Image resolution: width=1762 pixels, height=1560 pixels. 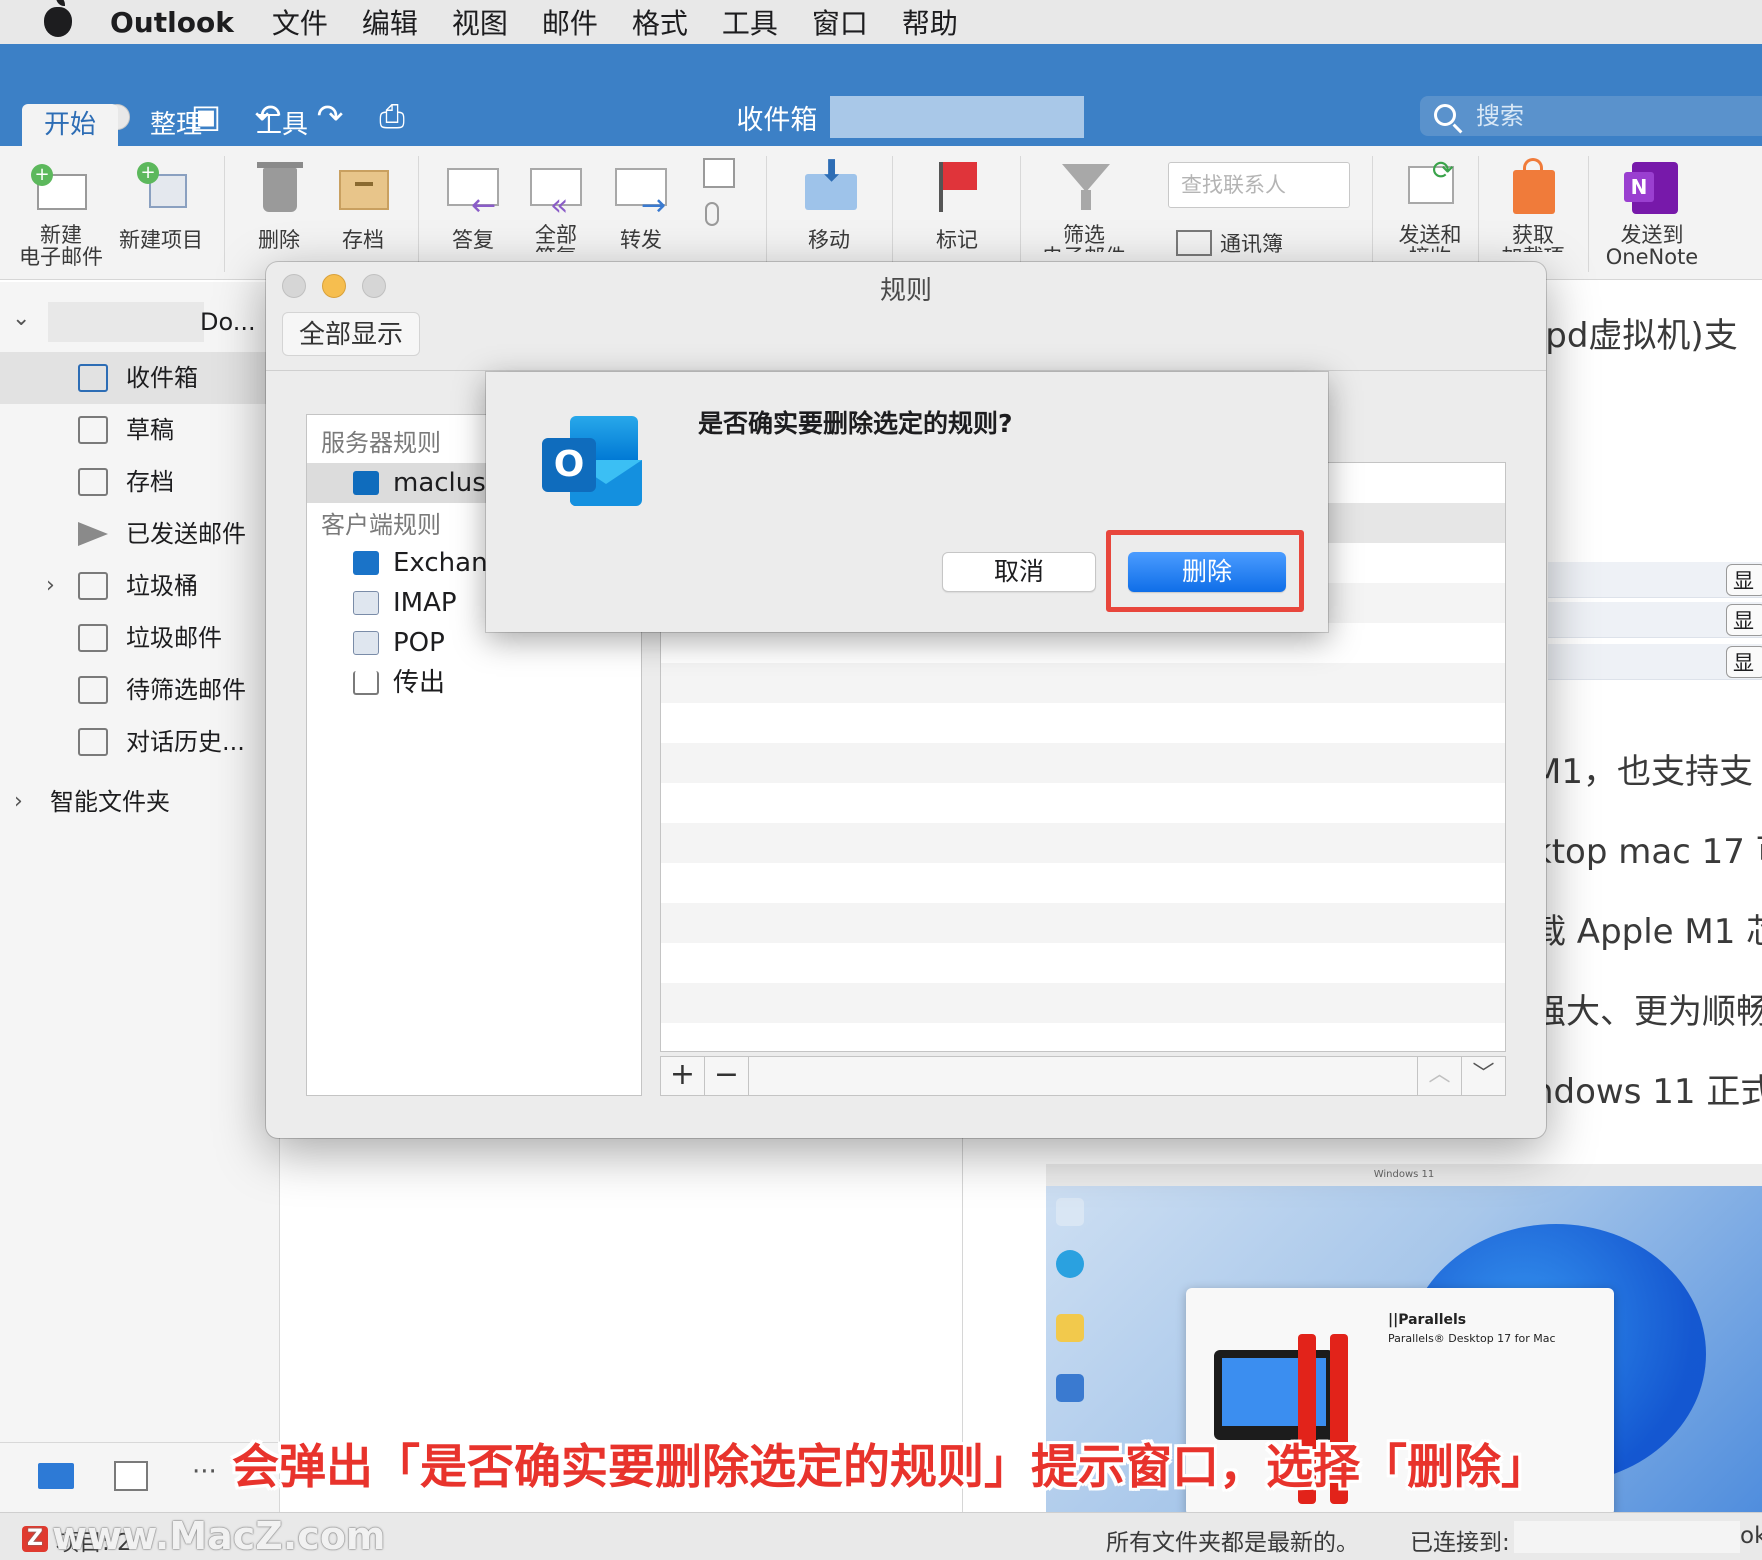 What do you see at coordinates (381, 525) in the screenshot?
I see `client-rules-header: 客户端规则` at bounding box center [381, 525].